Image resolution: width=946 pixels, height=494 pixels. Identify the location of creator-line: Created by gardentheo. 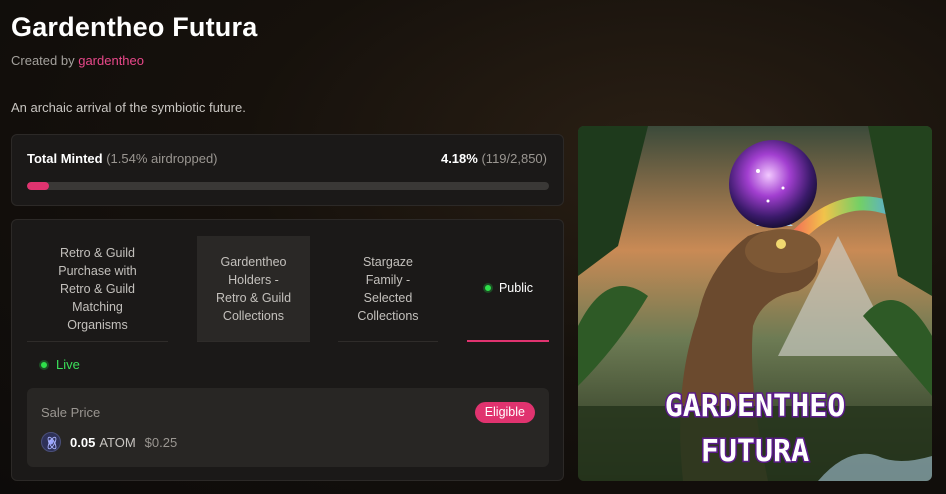
(77, 60).